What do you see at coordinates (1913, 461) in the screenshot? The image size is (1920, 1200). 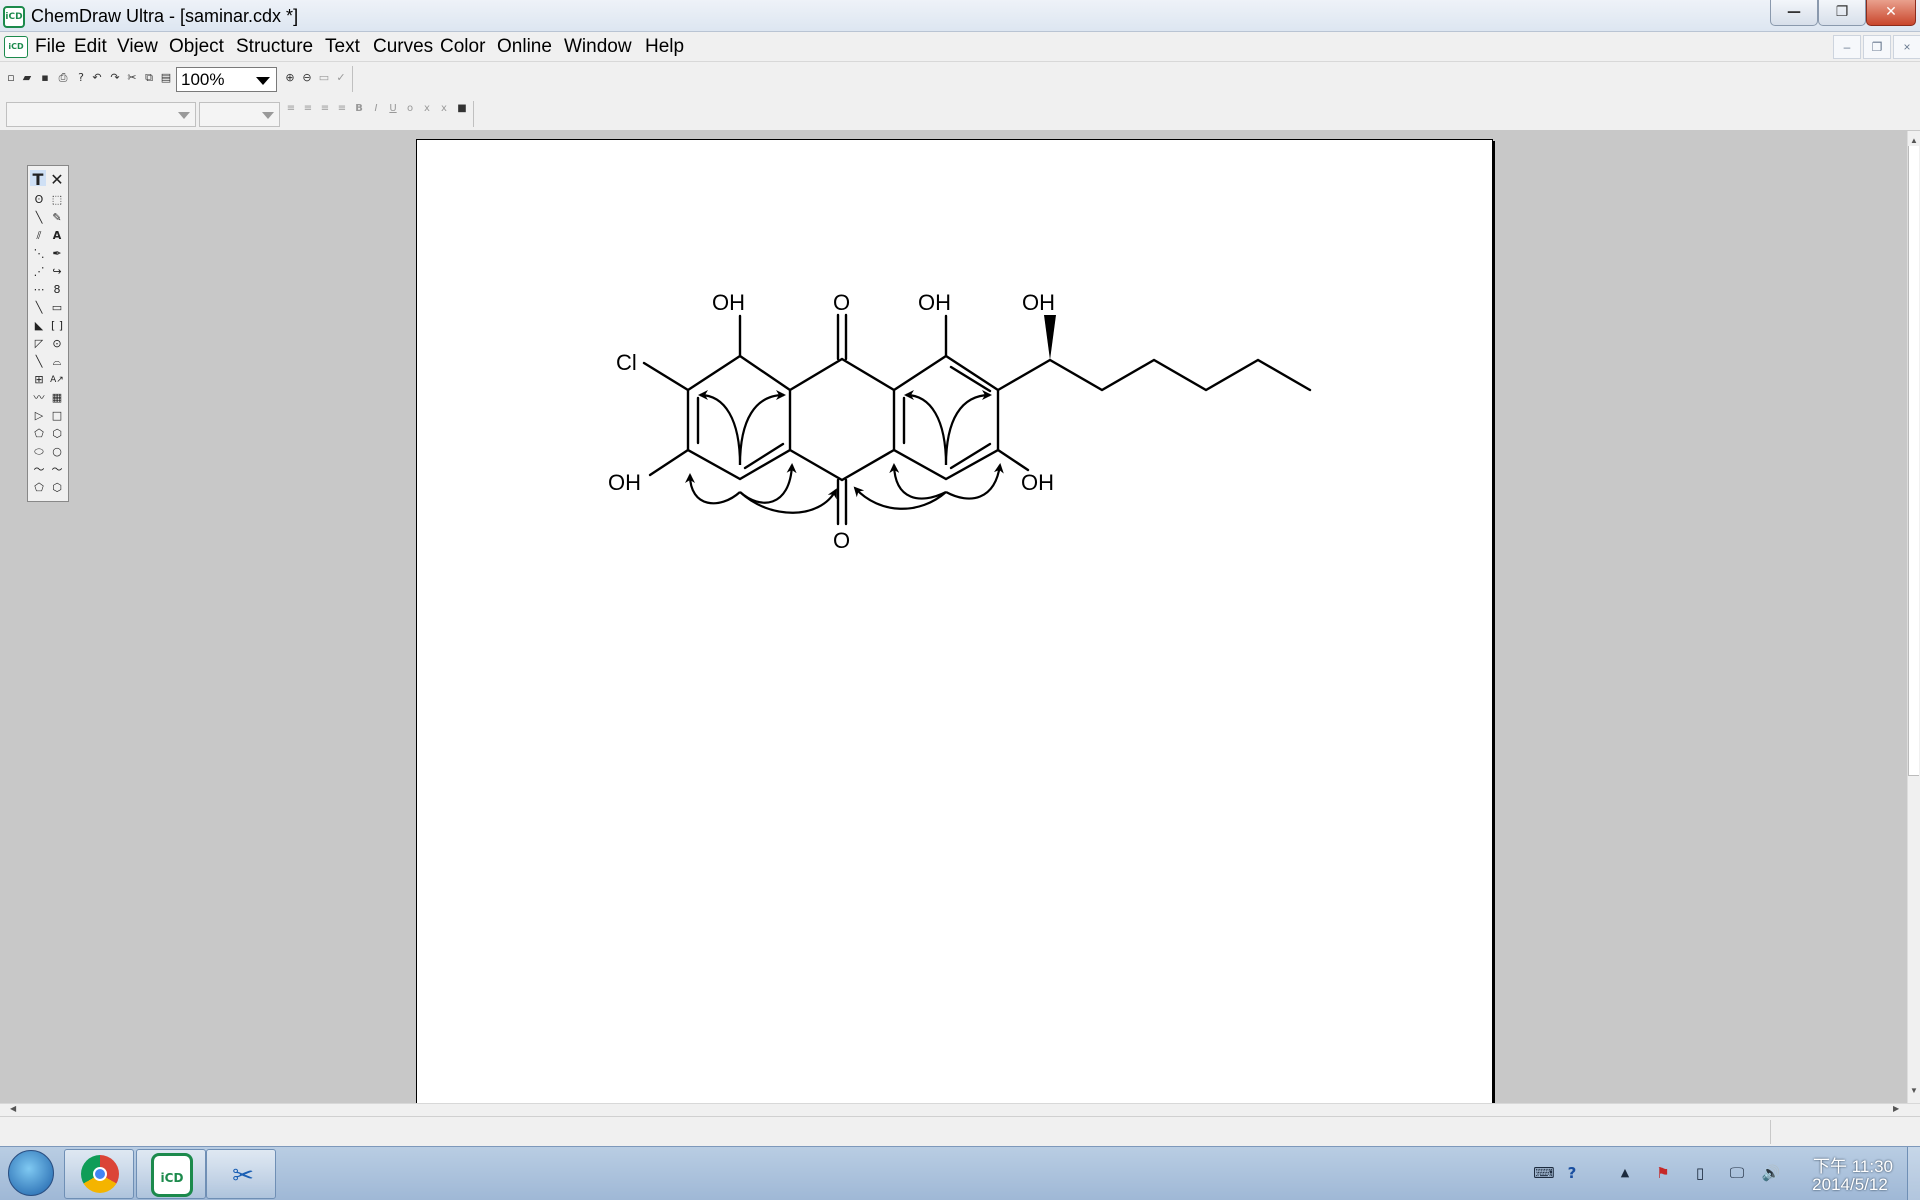 I see `vertical-scroll-thumb` at bounding box center [1913, 461].